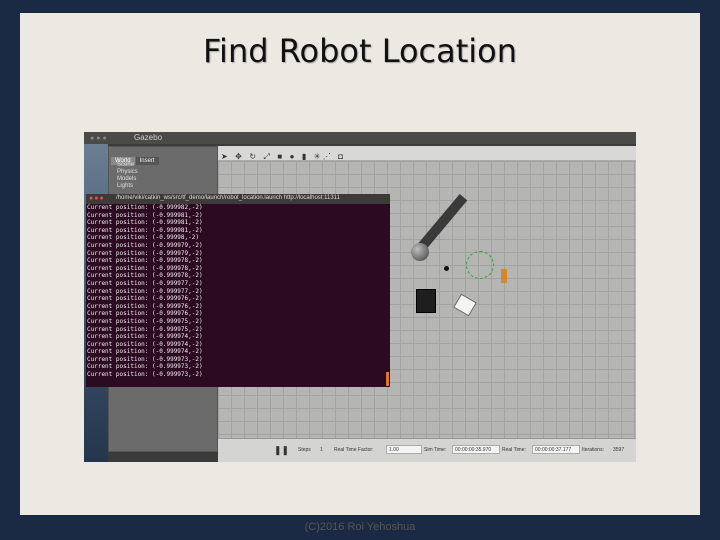 This screenshot has width=720, height=540. I want to click on real-time-factor-label: Real Time Factor:, so click(354, 450).